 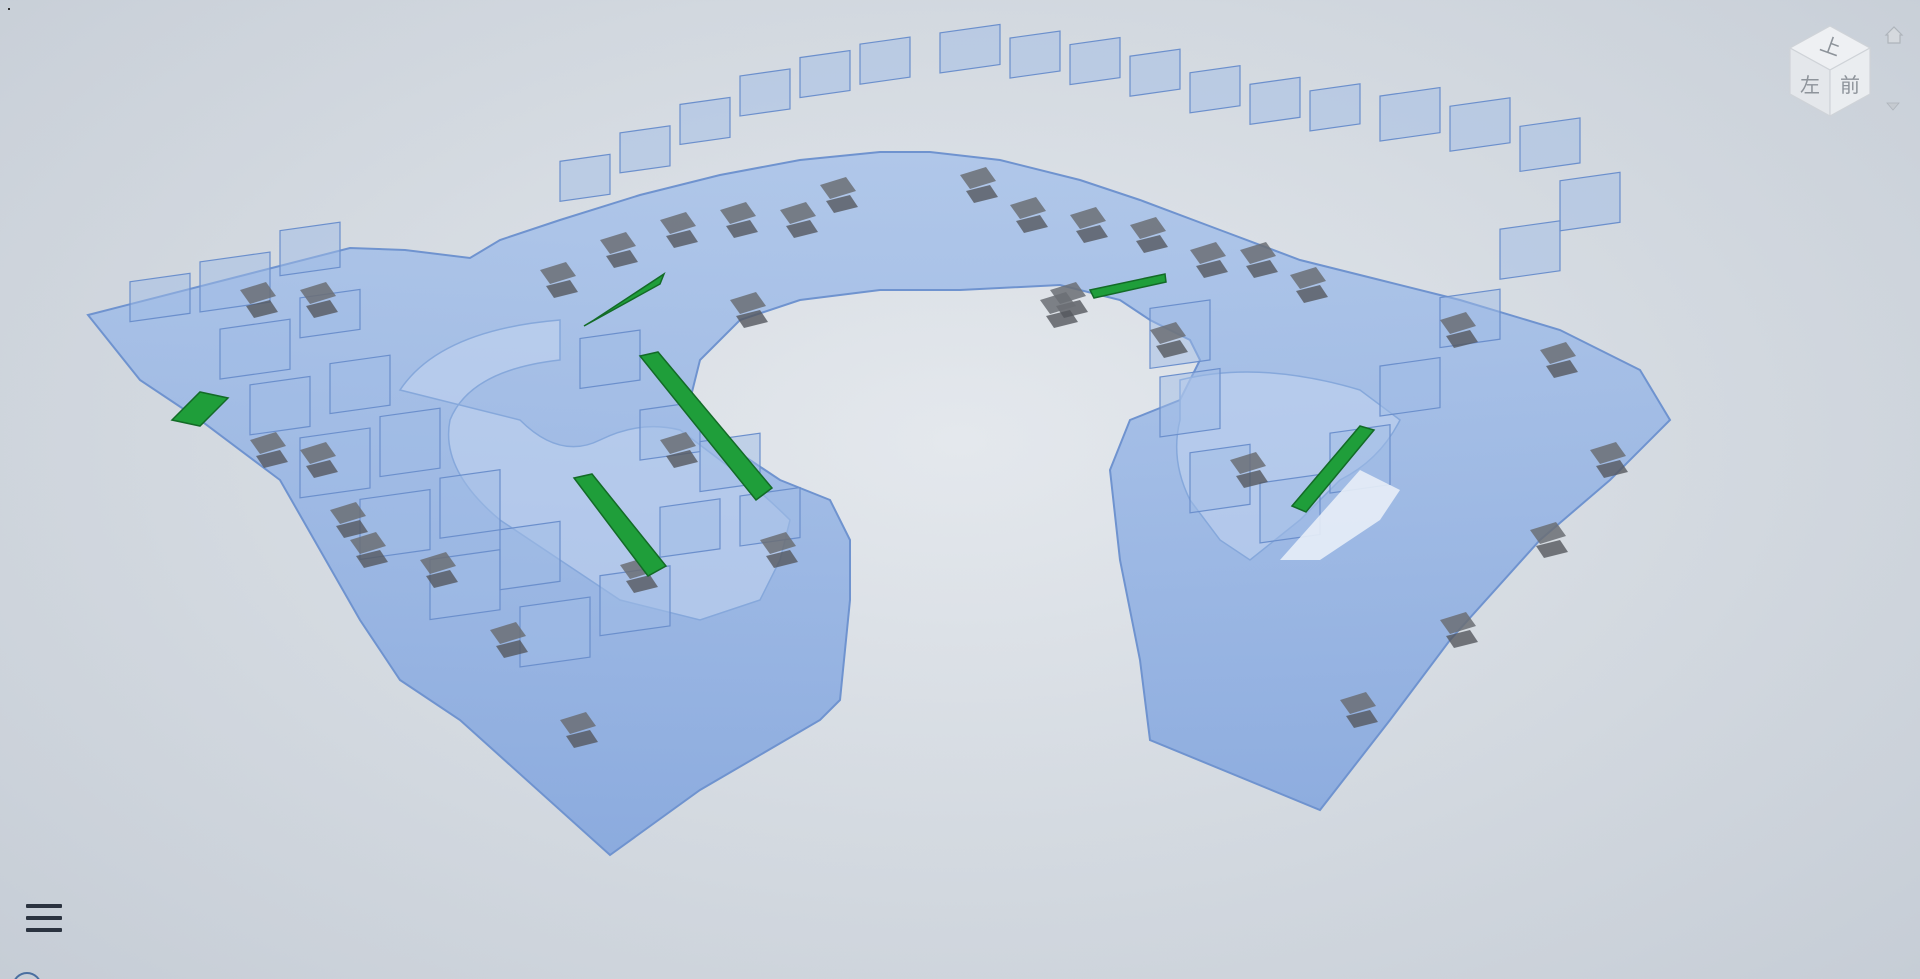 I want to click on view-cube: 上 左 前, so click(x=1830, y=70).